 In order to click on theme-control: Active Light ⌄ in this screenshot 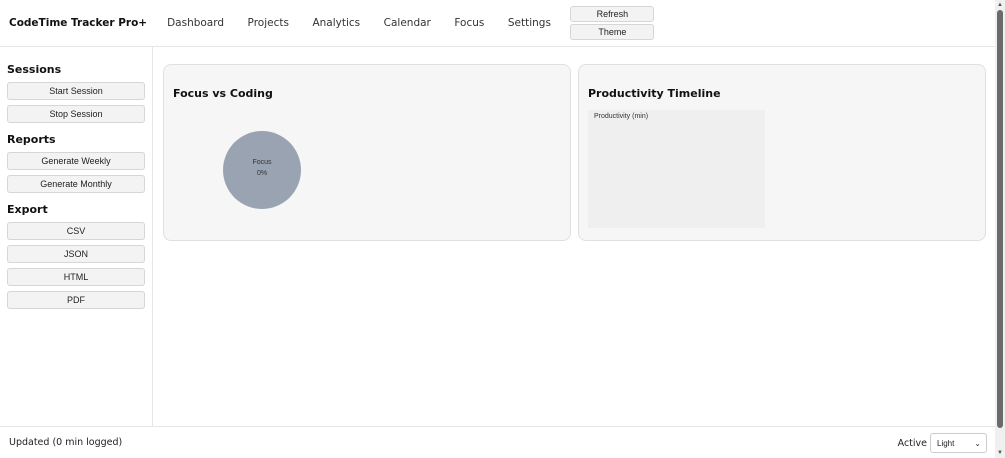, I will do `click(942, 443)`.